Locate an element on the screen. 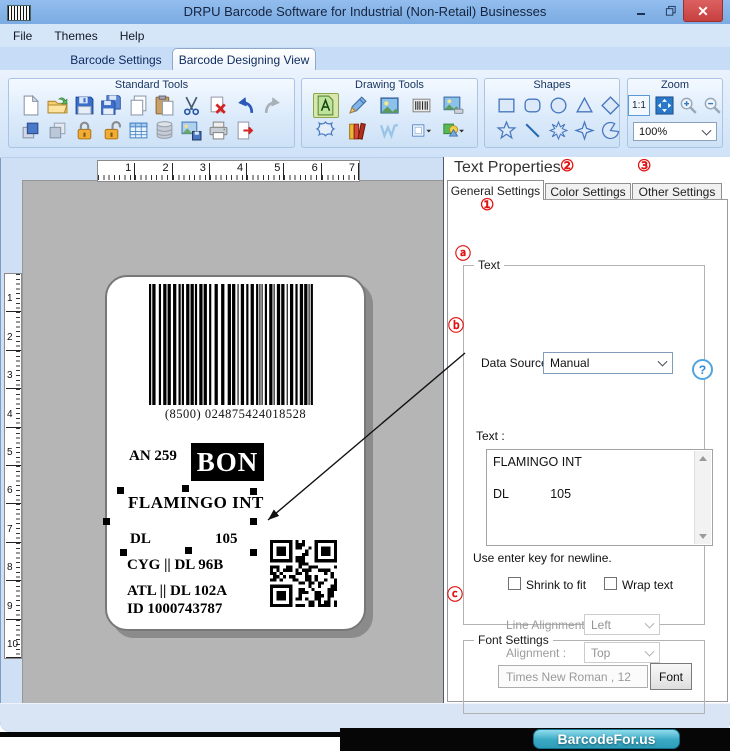 The image size is (730, 751). menu-file: File is located at coordinates (22, 36).